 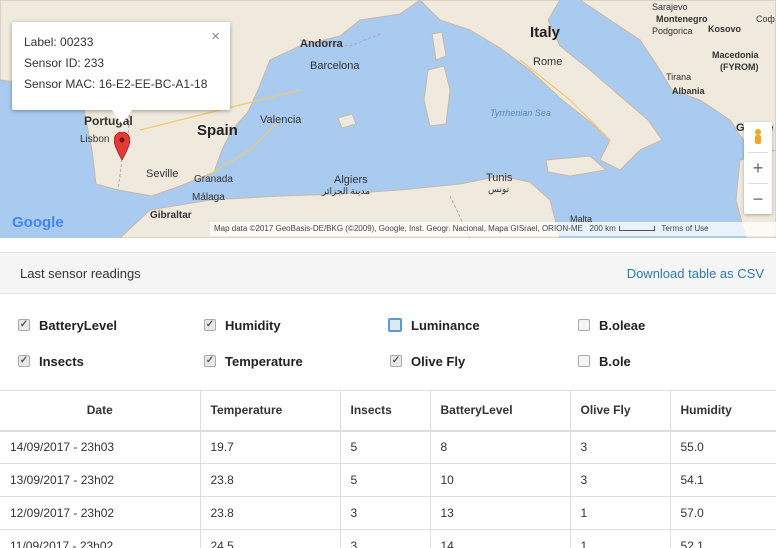 I want to click on cell-batterylevel: 13, so click(x=500, y=513).